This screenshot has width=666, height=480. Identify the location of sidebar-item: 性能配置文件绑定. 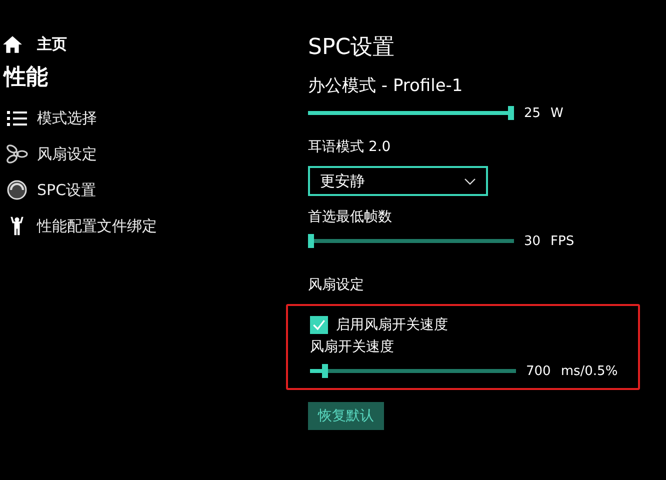
(146, 226).